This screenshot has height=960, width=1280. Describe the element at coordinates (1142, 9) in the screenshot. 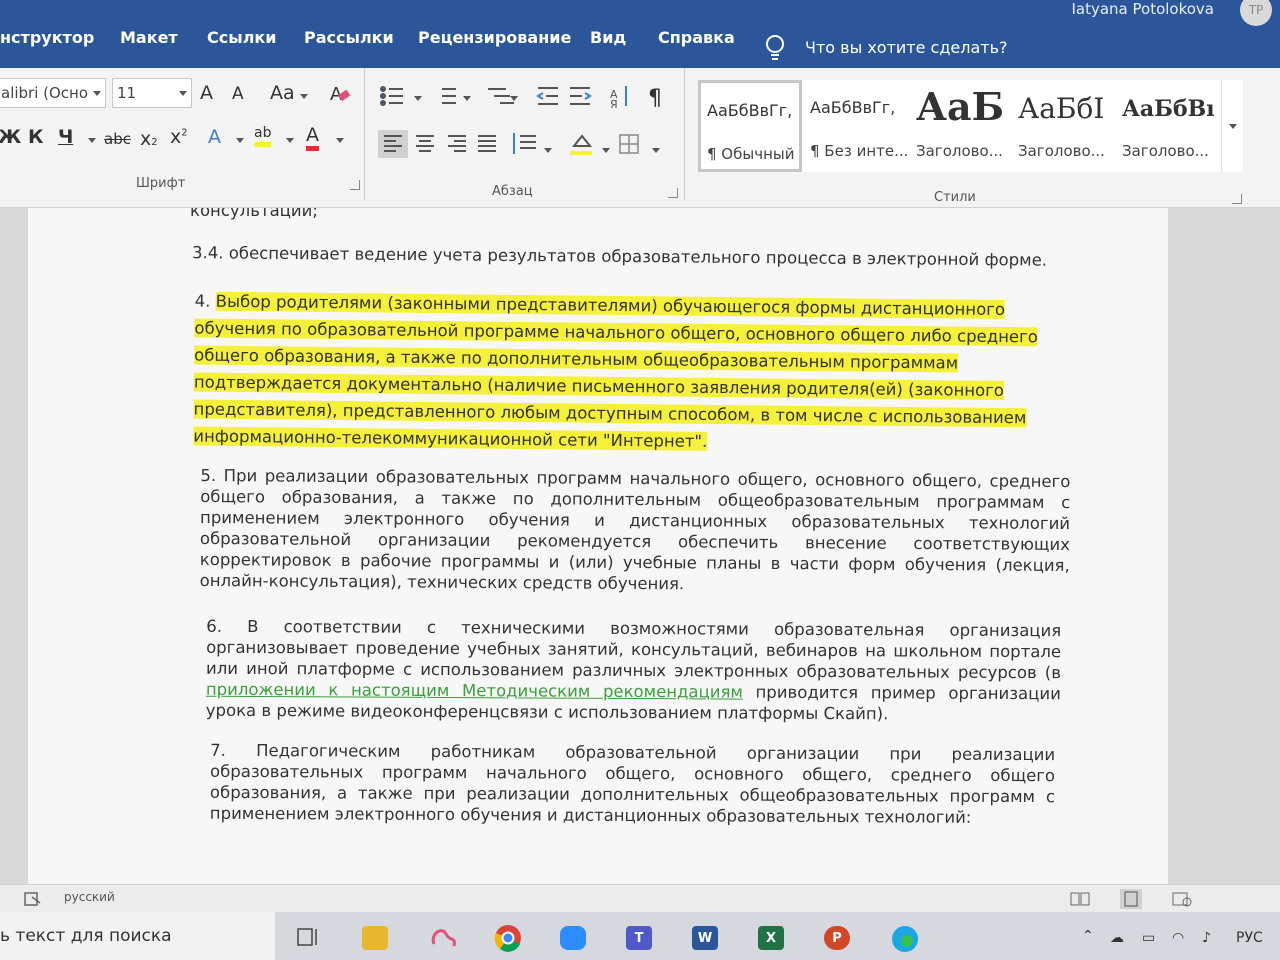

I see `user-name: Iatyana Potolokova` at that location.